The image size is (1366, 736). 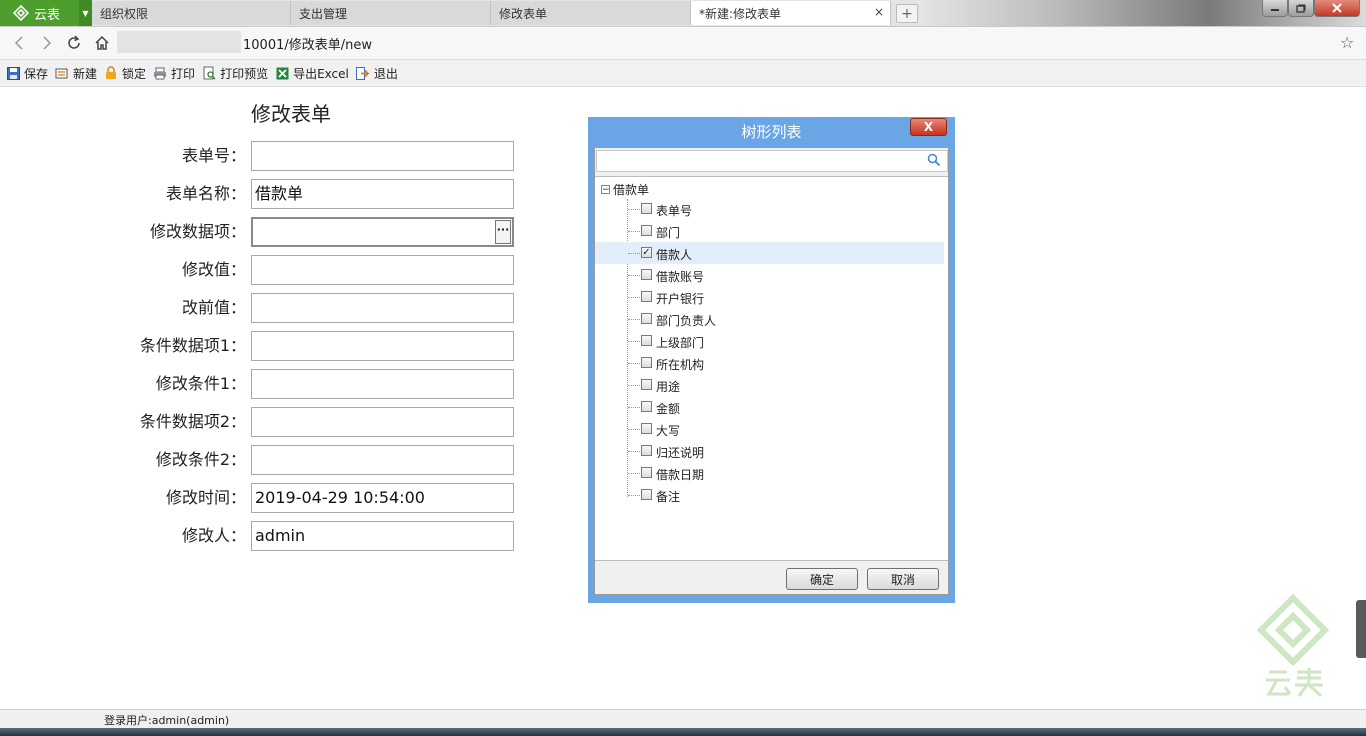 I want to click on tree-item-label: 部门负责人, so click(x=686, y=321).